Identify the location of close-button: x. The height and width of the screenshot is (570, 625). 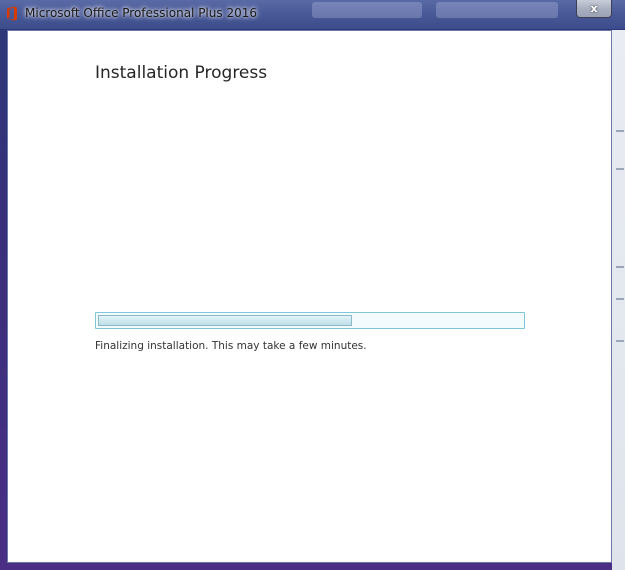
(594, 9).